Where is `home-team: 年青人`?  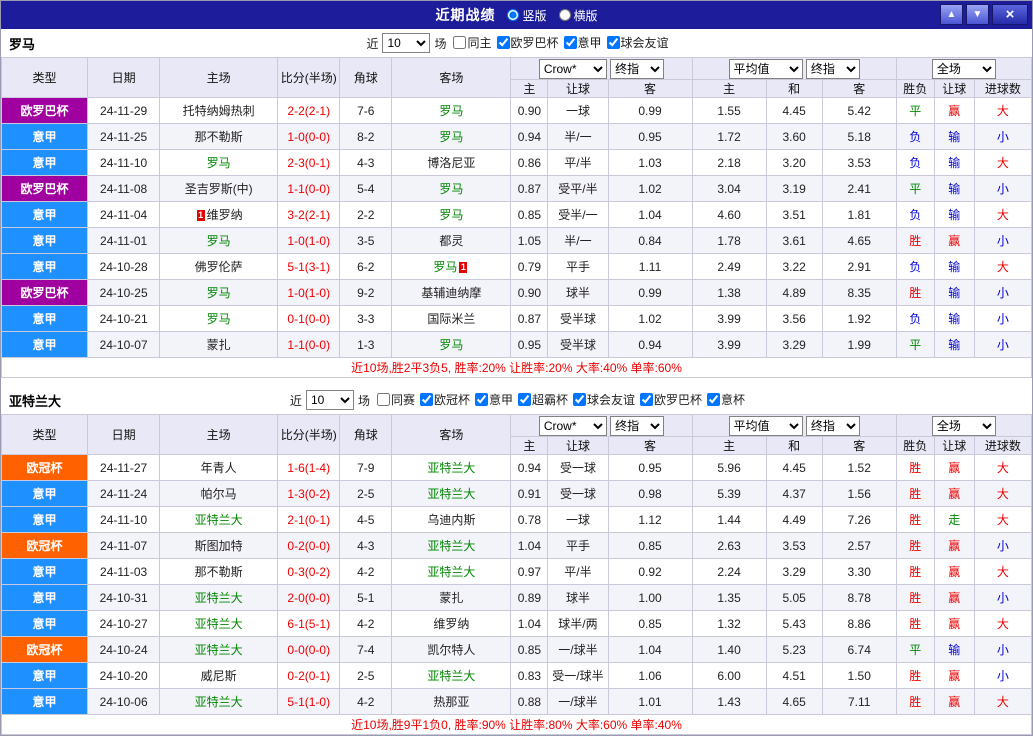 home-team: 年青人 is located at coordinates (219, 467).